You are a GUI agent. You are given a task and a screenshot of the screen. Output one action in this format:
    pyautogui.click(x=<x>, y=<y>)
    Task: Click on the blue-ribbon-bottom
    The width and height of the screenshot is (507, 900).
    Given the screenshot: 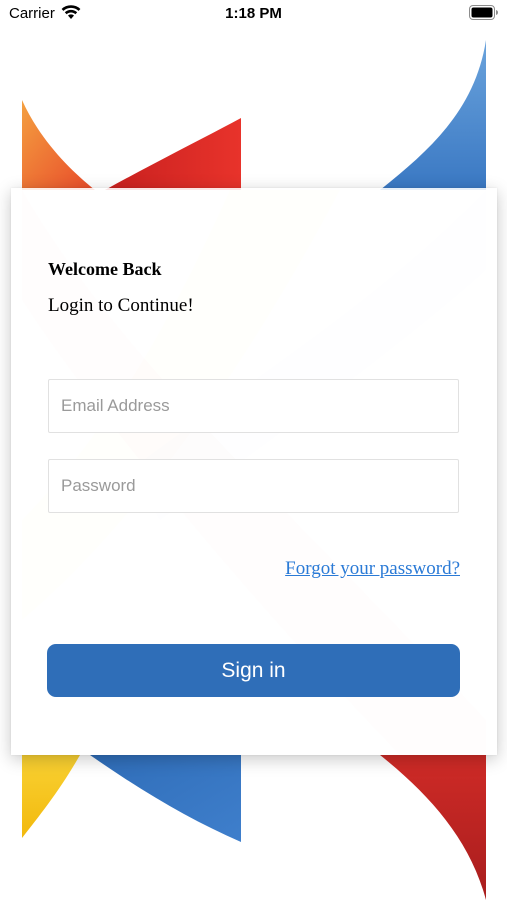 What is the action you would take?
    pyautogui.click(x=165, y=798)
    